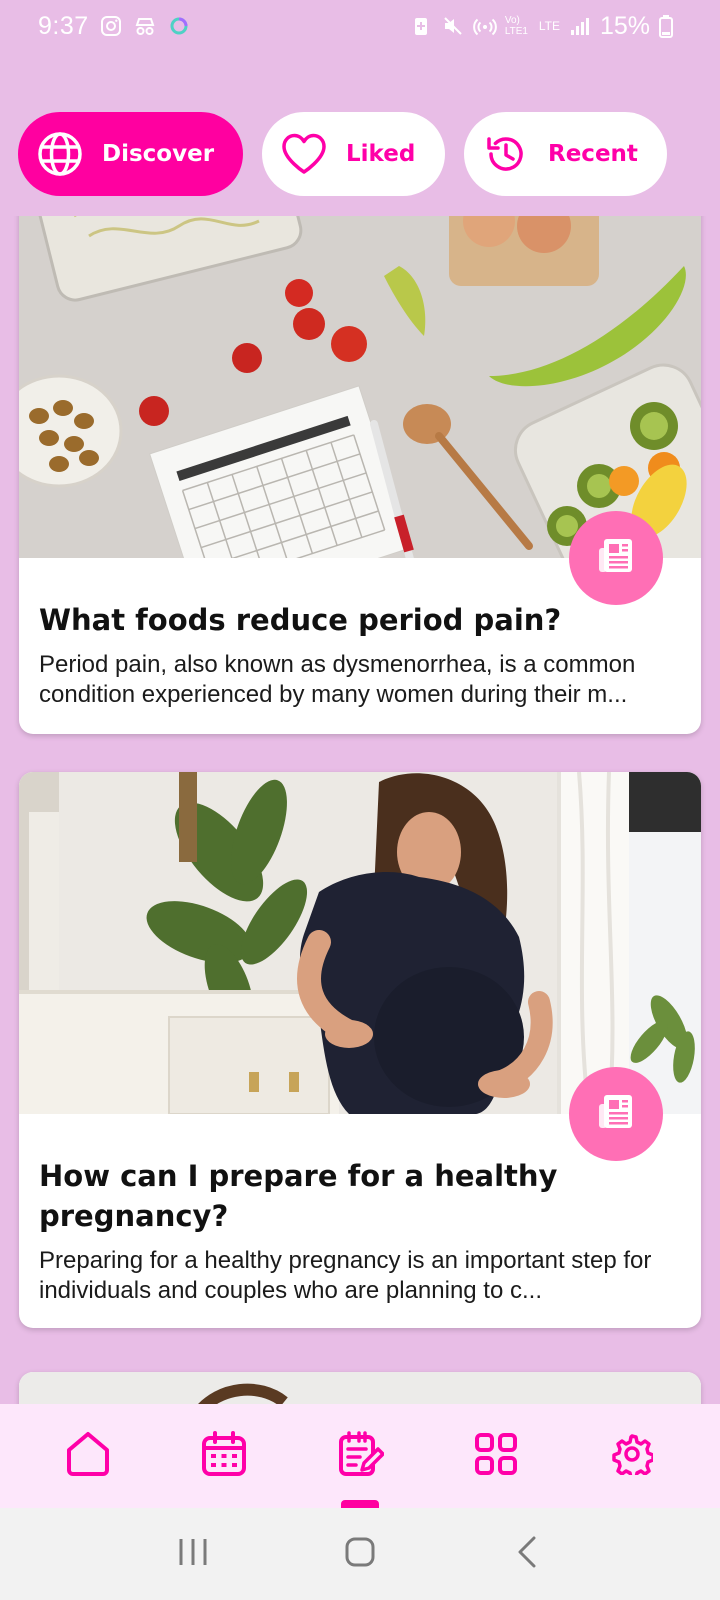 The image size is (720, 1600). What do you see at coordinates (360, 1504) in the screenshot?
I see `active-nav-indicator` at bounding box center [360, 1504].